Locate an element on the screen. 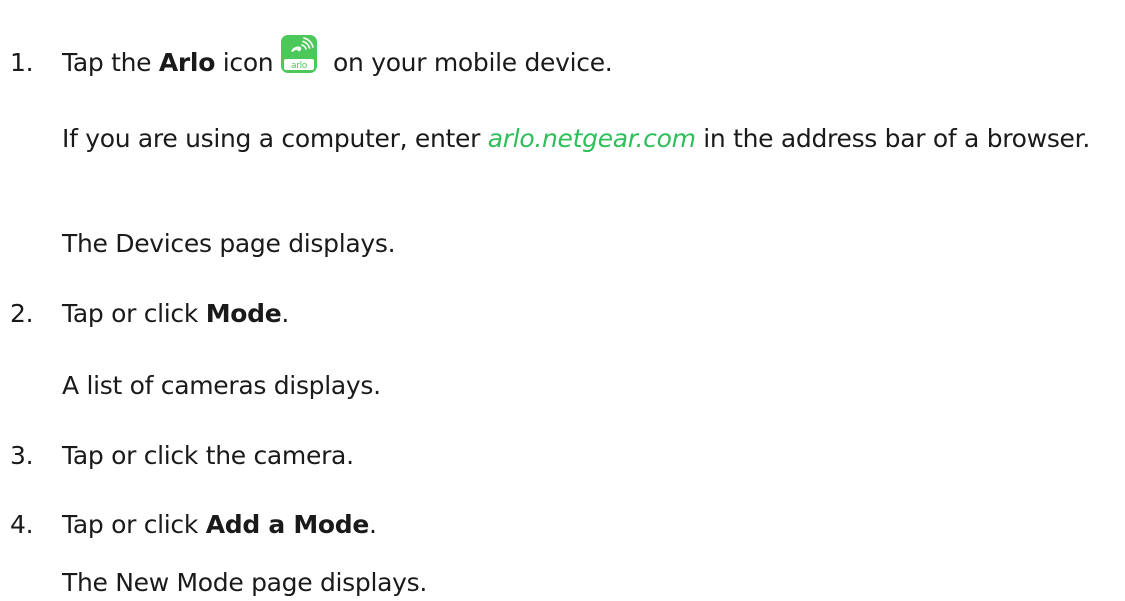  mode-label: Mode is located at coordinates (243, 313).